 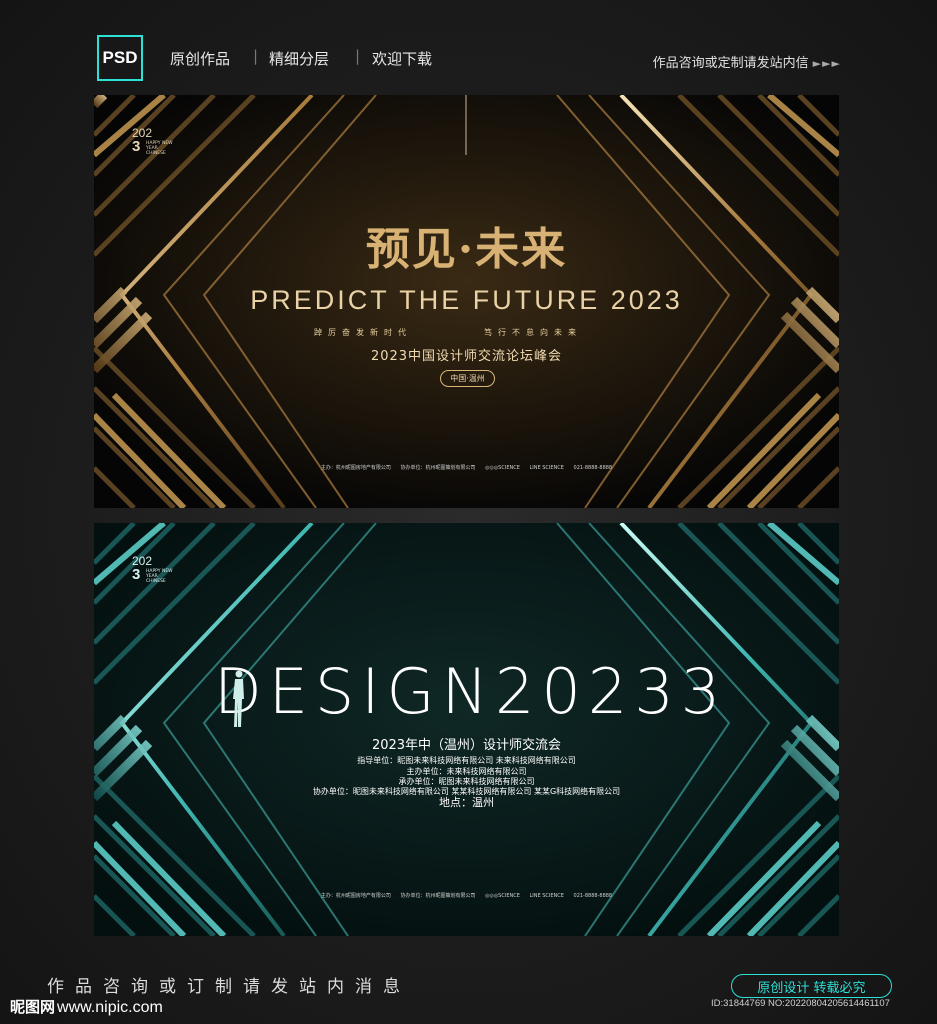 I want to click on top-bar: PSD 原创作品 | 精细分层 | 欢迎下载 作品咨询或定制请发站内信 ►►►, so click(x=468, y=46).